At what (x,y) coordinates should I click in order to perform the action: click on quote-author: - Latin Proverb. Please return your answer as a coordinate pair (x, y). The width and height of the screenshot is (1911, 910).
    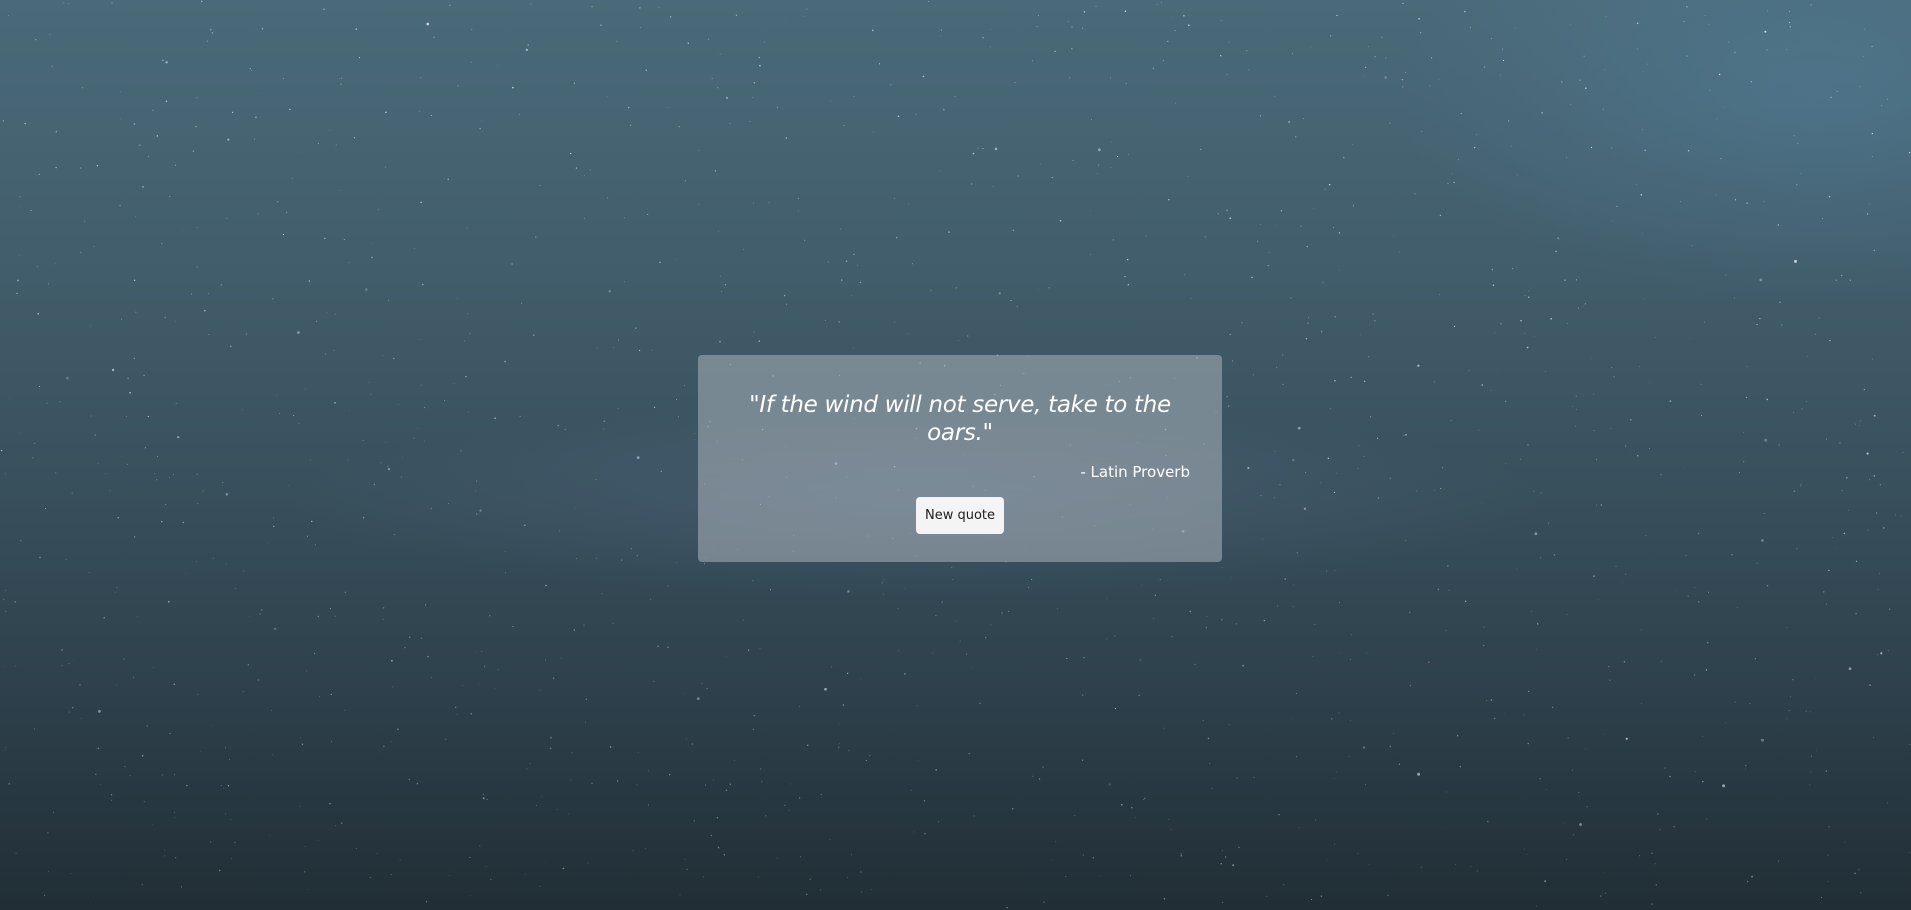
    Looking at the image, I should click on (1135, 472).